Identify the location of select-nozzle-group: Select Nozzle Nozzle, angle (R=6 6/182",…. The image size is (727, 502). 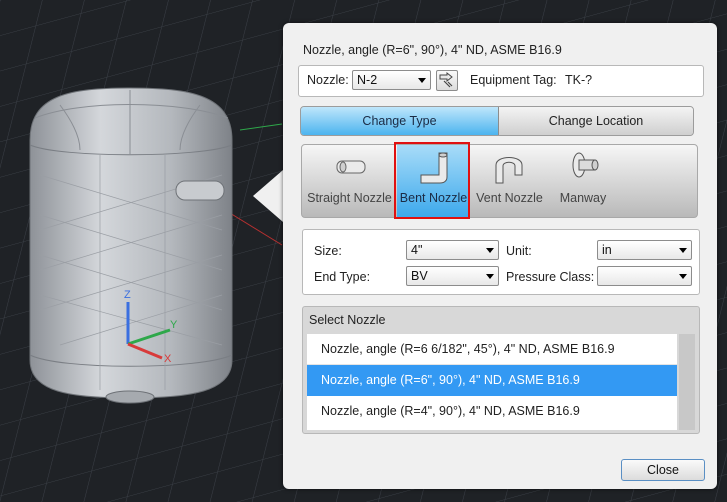
(501, 370).